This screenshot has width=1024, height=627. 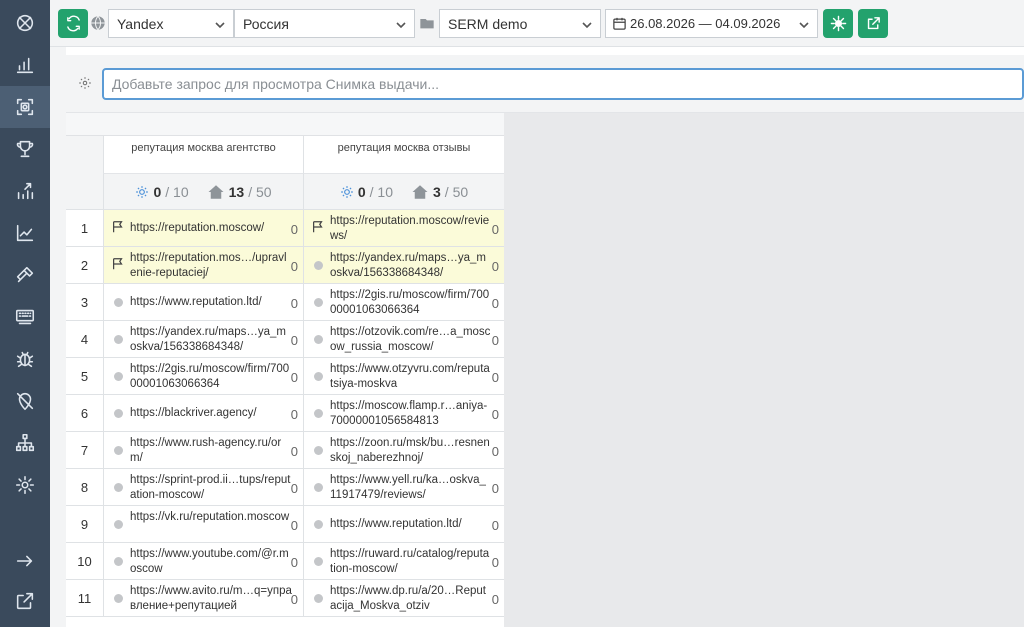 I want to click on region-select: Россия, so click(x=324, y=23).